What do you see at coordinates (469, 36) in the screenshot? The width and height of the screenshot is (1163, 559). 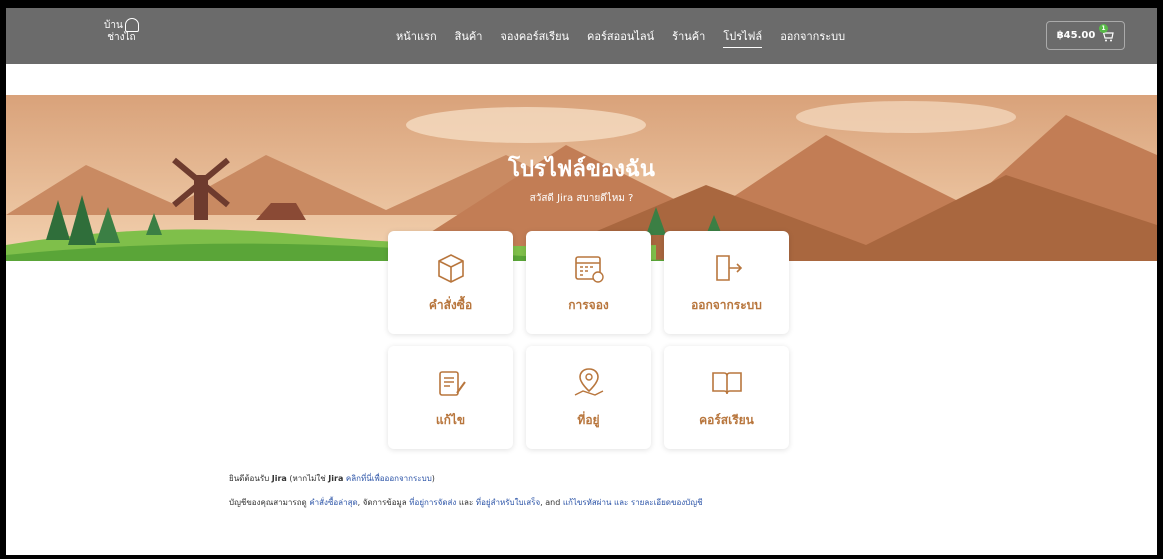 I see `nav-products: สินค้า` at bounding box center [469, 36].